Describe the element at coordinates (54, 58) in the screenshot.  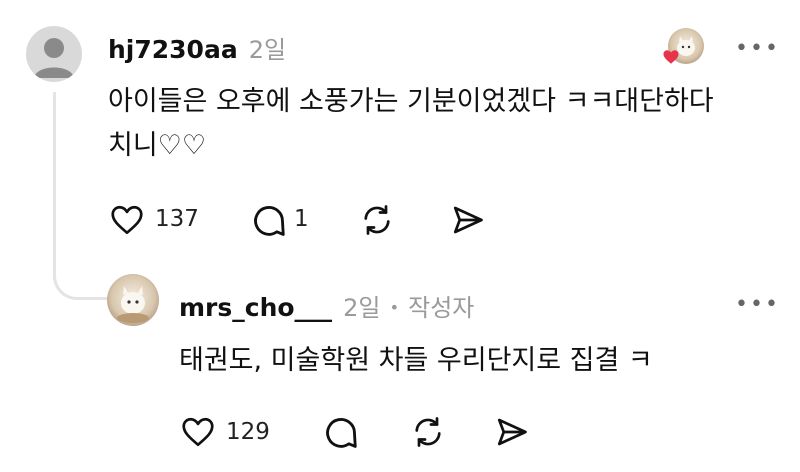
I see `person-icon` at that location.